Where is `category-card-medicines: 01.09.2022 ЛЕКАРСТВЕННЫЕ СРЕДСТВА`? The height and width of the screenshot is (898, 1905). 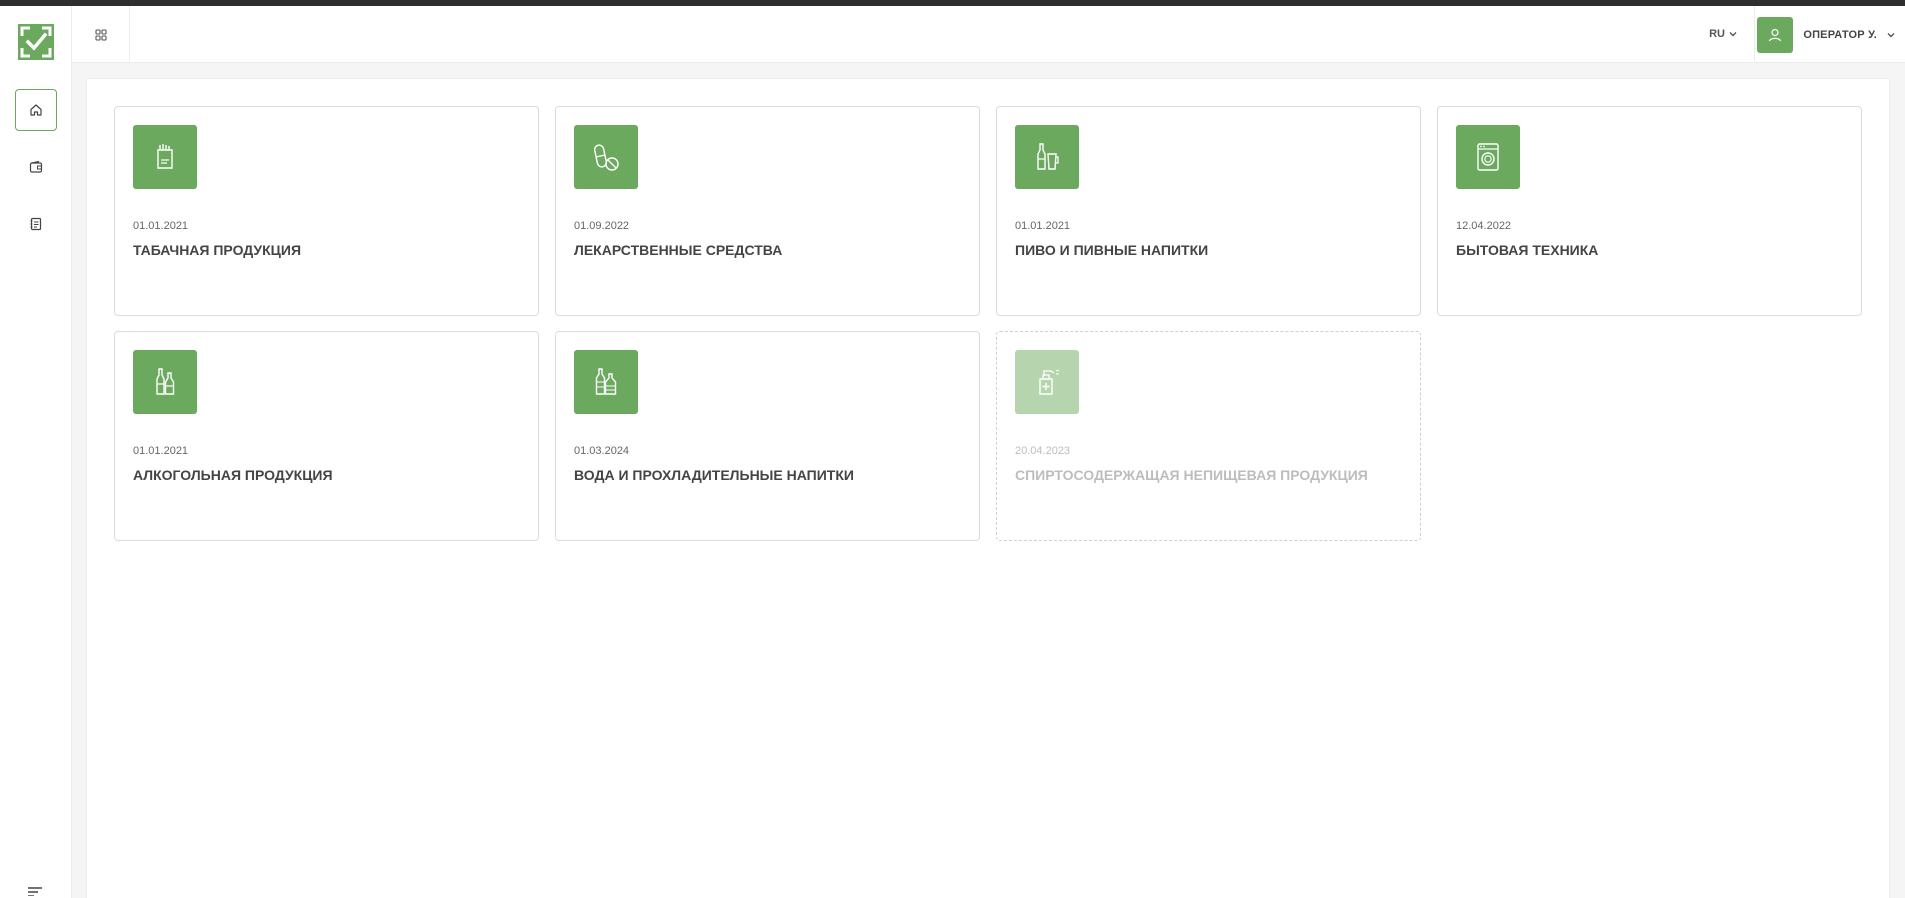
category-card-medicines: 01.09.2022 ЛЕКАРСТВЕННЫЕ СРЕДСТВА is located at coordinates (767, 211).